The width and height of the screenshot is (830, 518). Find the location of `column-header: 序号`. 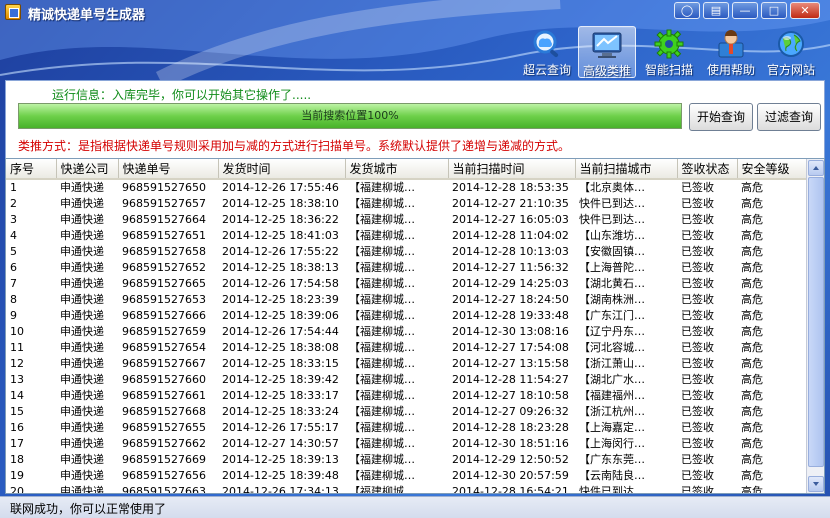

column-header: 序号 is located at coordinates (31, 169).